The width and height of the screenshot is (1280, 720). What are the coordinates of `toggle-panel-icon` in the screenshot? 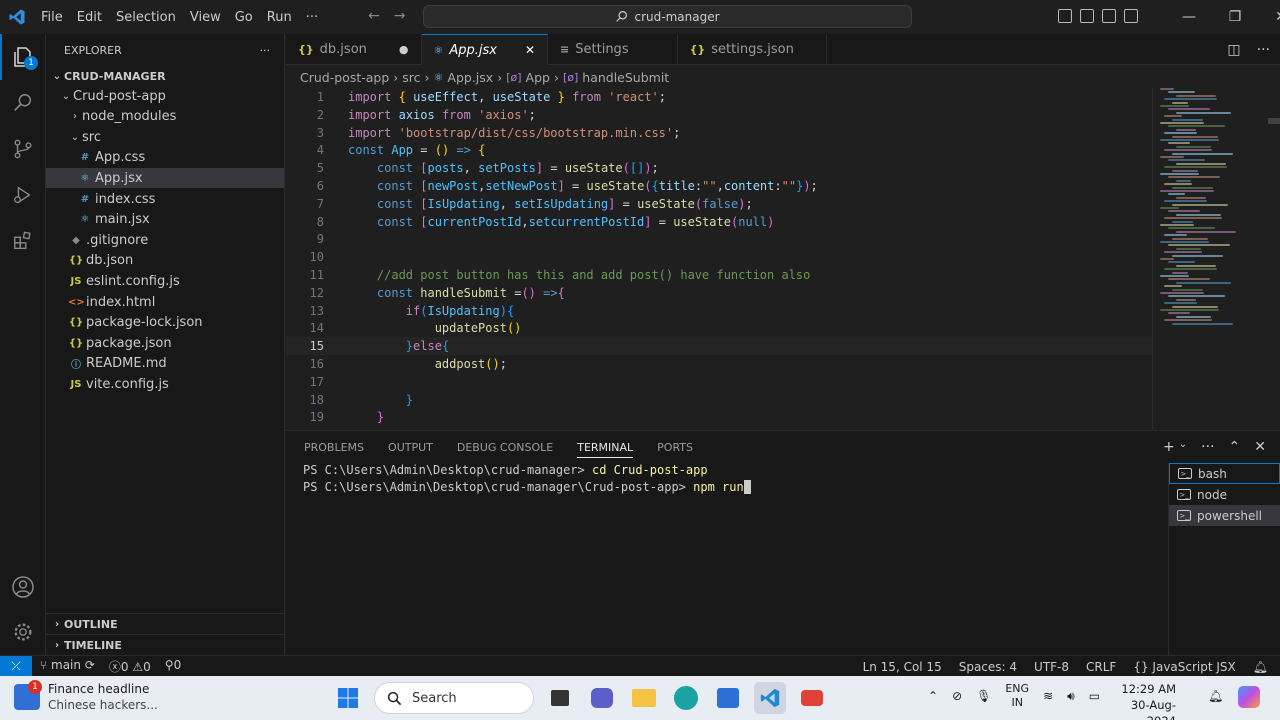 It's located at (1087, 16).